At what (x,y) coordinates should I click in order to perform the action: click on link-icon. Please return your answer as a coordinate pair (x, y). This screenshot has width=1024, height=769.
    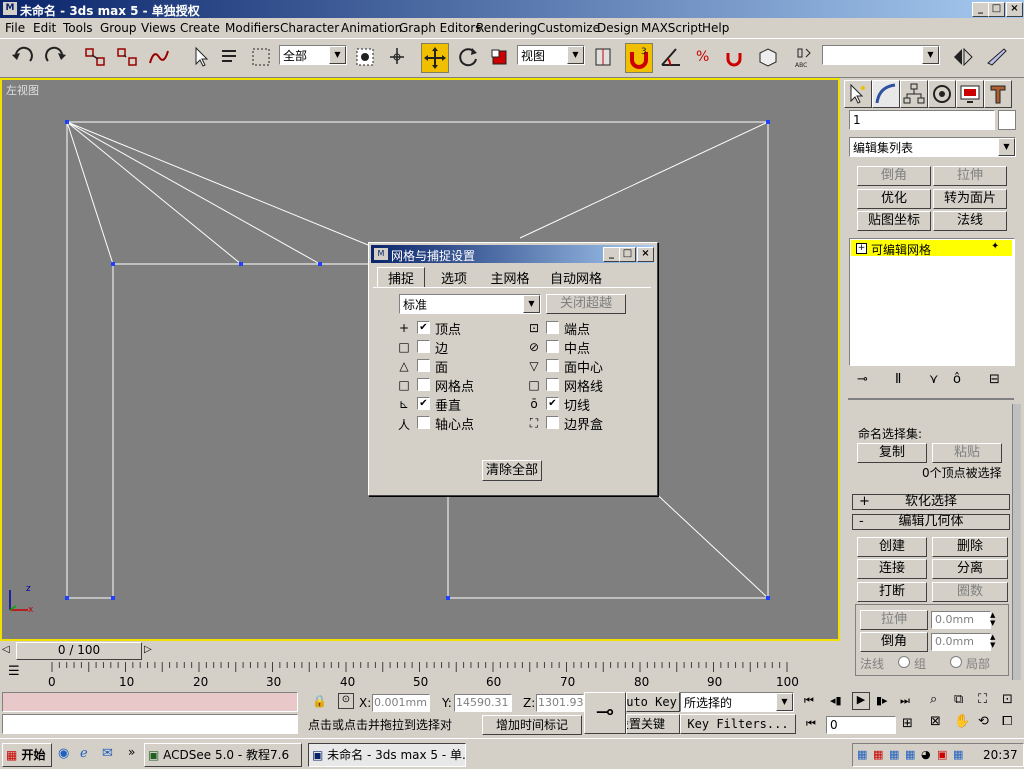
    Looking at the image, I should click on (95, 57).